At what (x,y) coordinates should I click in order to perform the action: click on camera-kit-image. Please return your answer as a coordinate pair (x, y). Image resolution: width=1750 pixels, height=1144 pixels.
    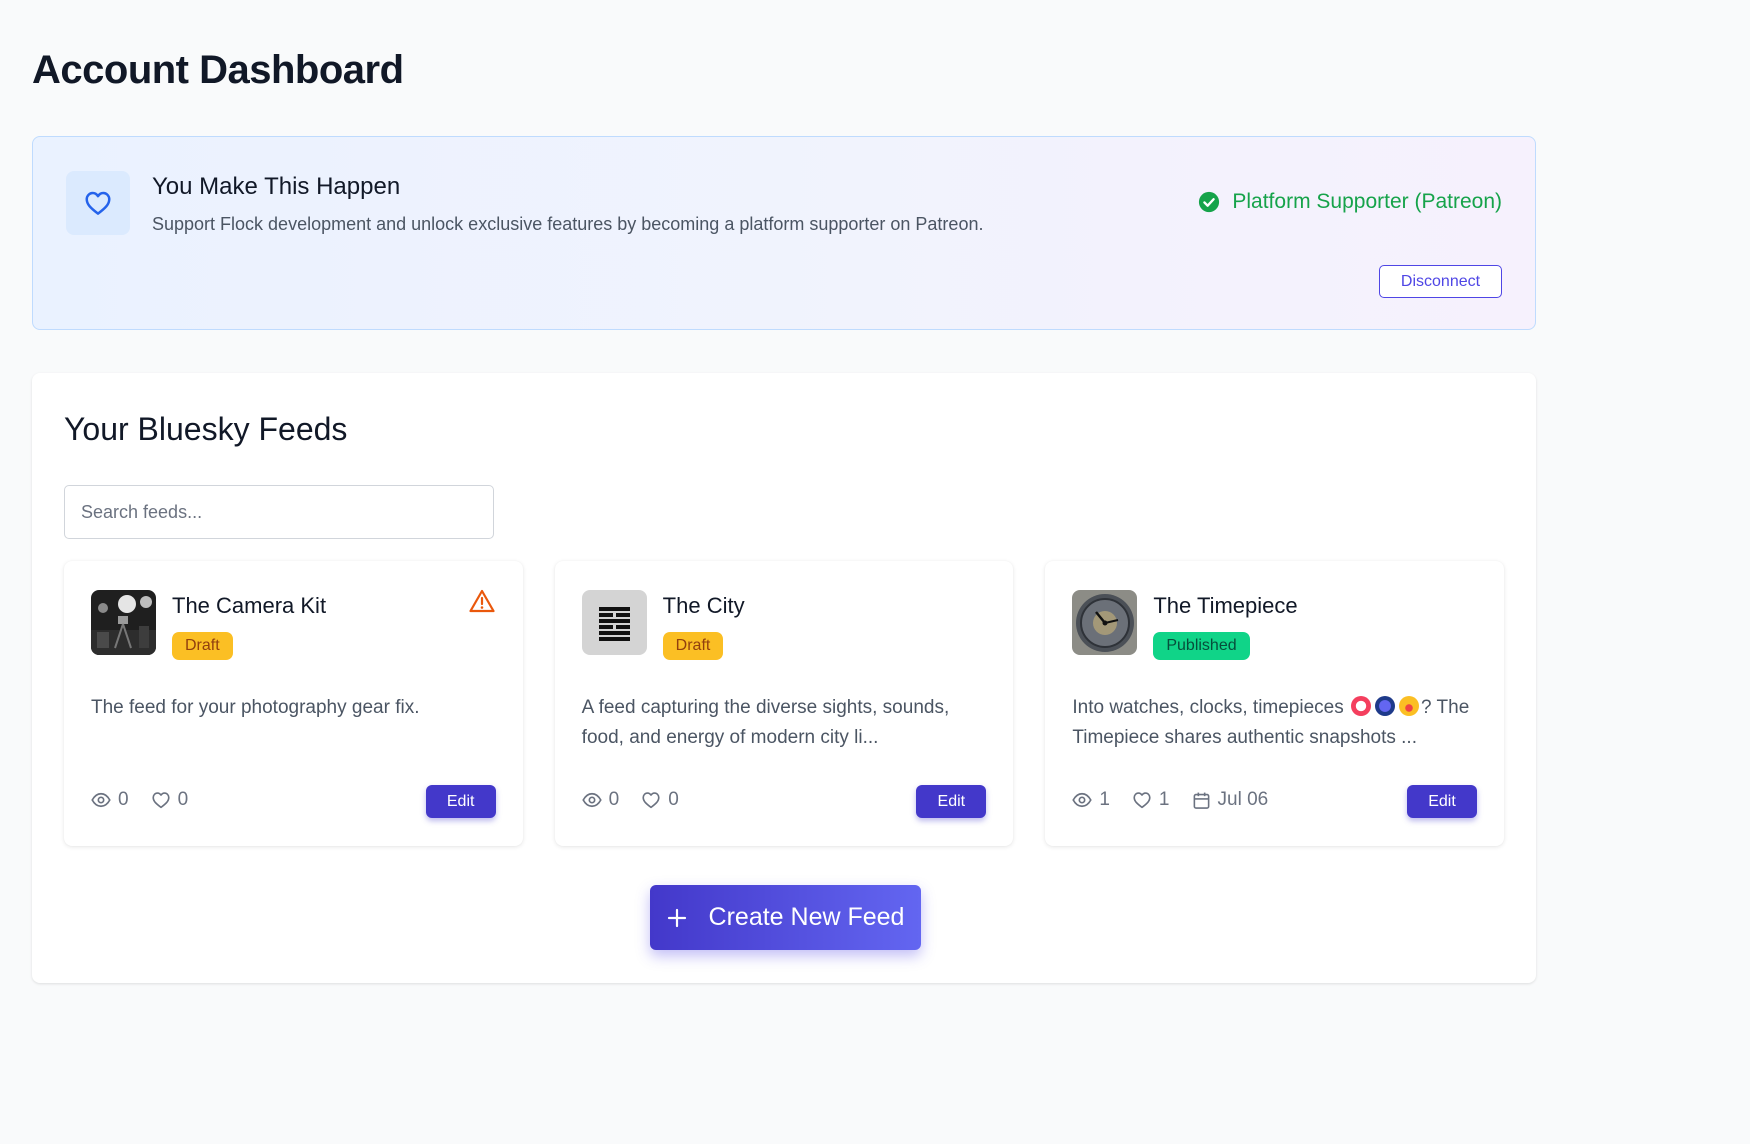
    Looking at the image, I should click on (123, 622).